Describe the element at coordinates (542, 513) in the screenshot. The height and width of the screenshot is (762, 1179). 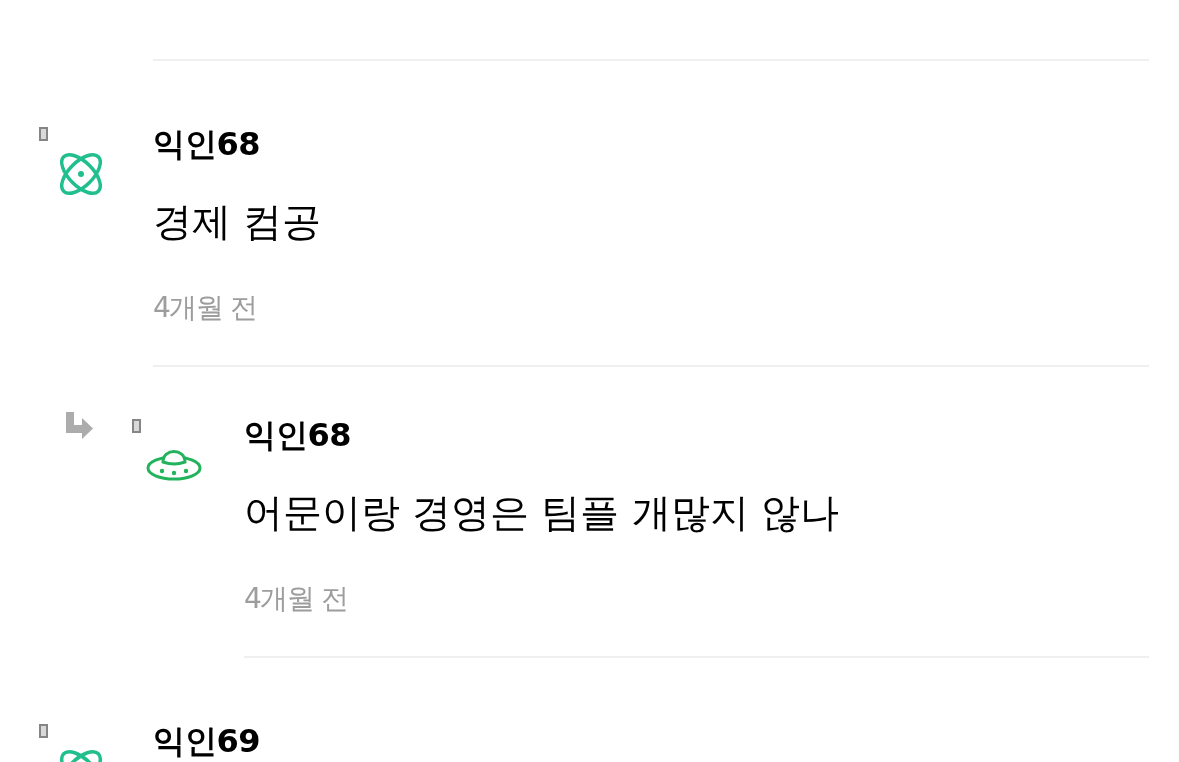
I see `comment-text: 어문이랑 경영은 팀플 개많지 않나` at that location.